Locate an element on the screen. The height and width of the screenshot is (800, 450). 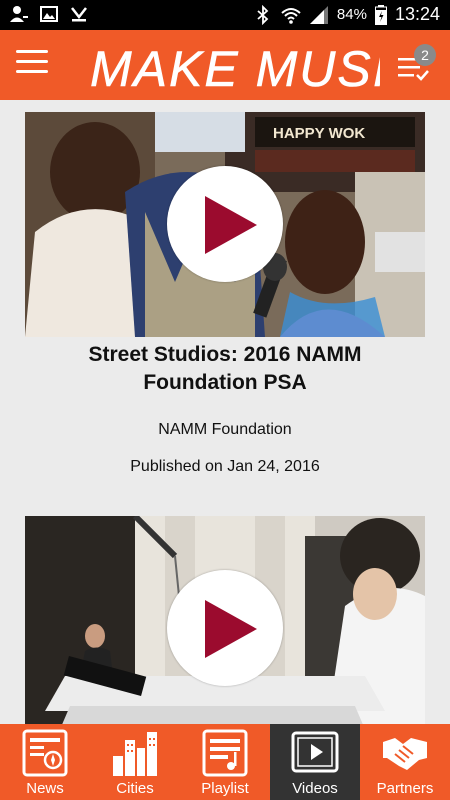
partners-icon is located at coordinates (405, 754).